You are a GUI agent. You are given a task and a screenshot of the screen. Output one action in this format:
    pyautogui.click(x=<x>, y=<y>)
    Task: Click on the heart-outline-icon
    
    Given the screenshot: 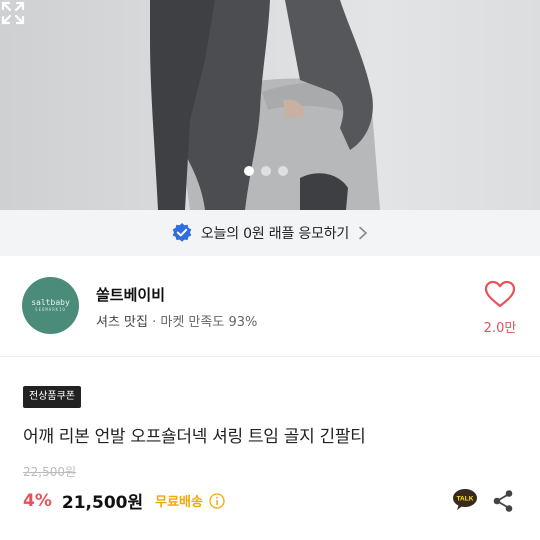 What is the action you would take?
    pyautogui.click(x=500, y=294)
    